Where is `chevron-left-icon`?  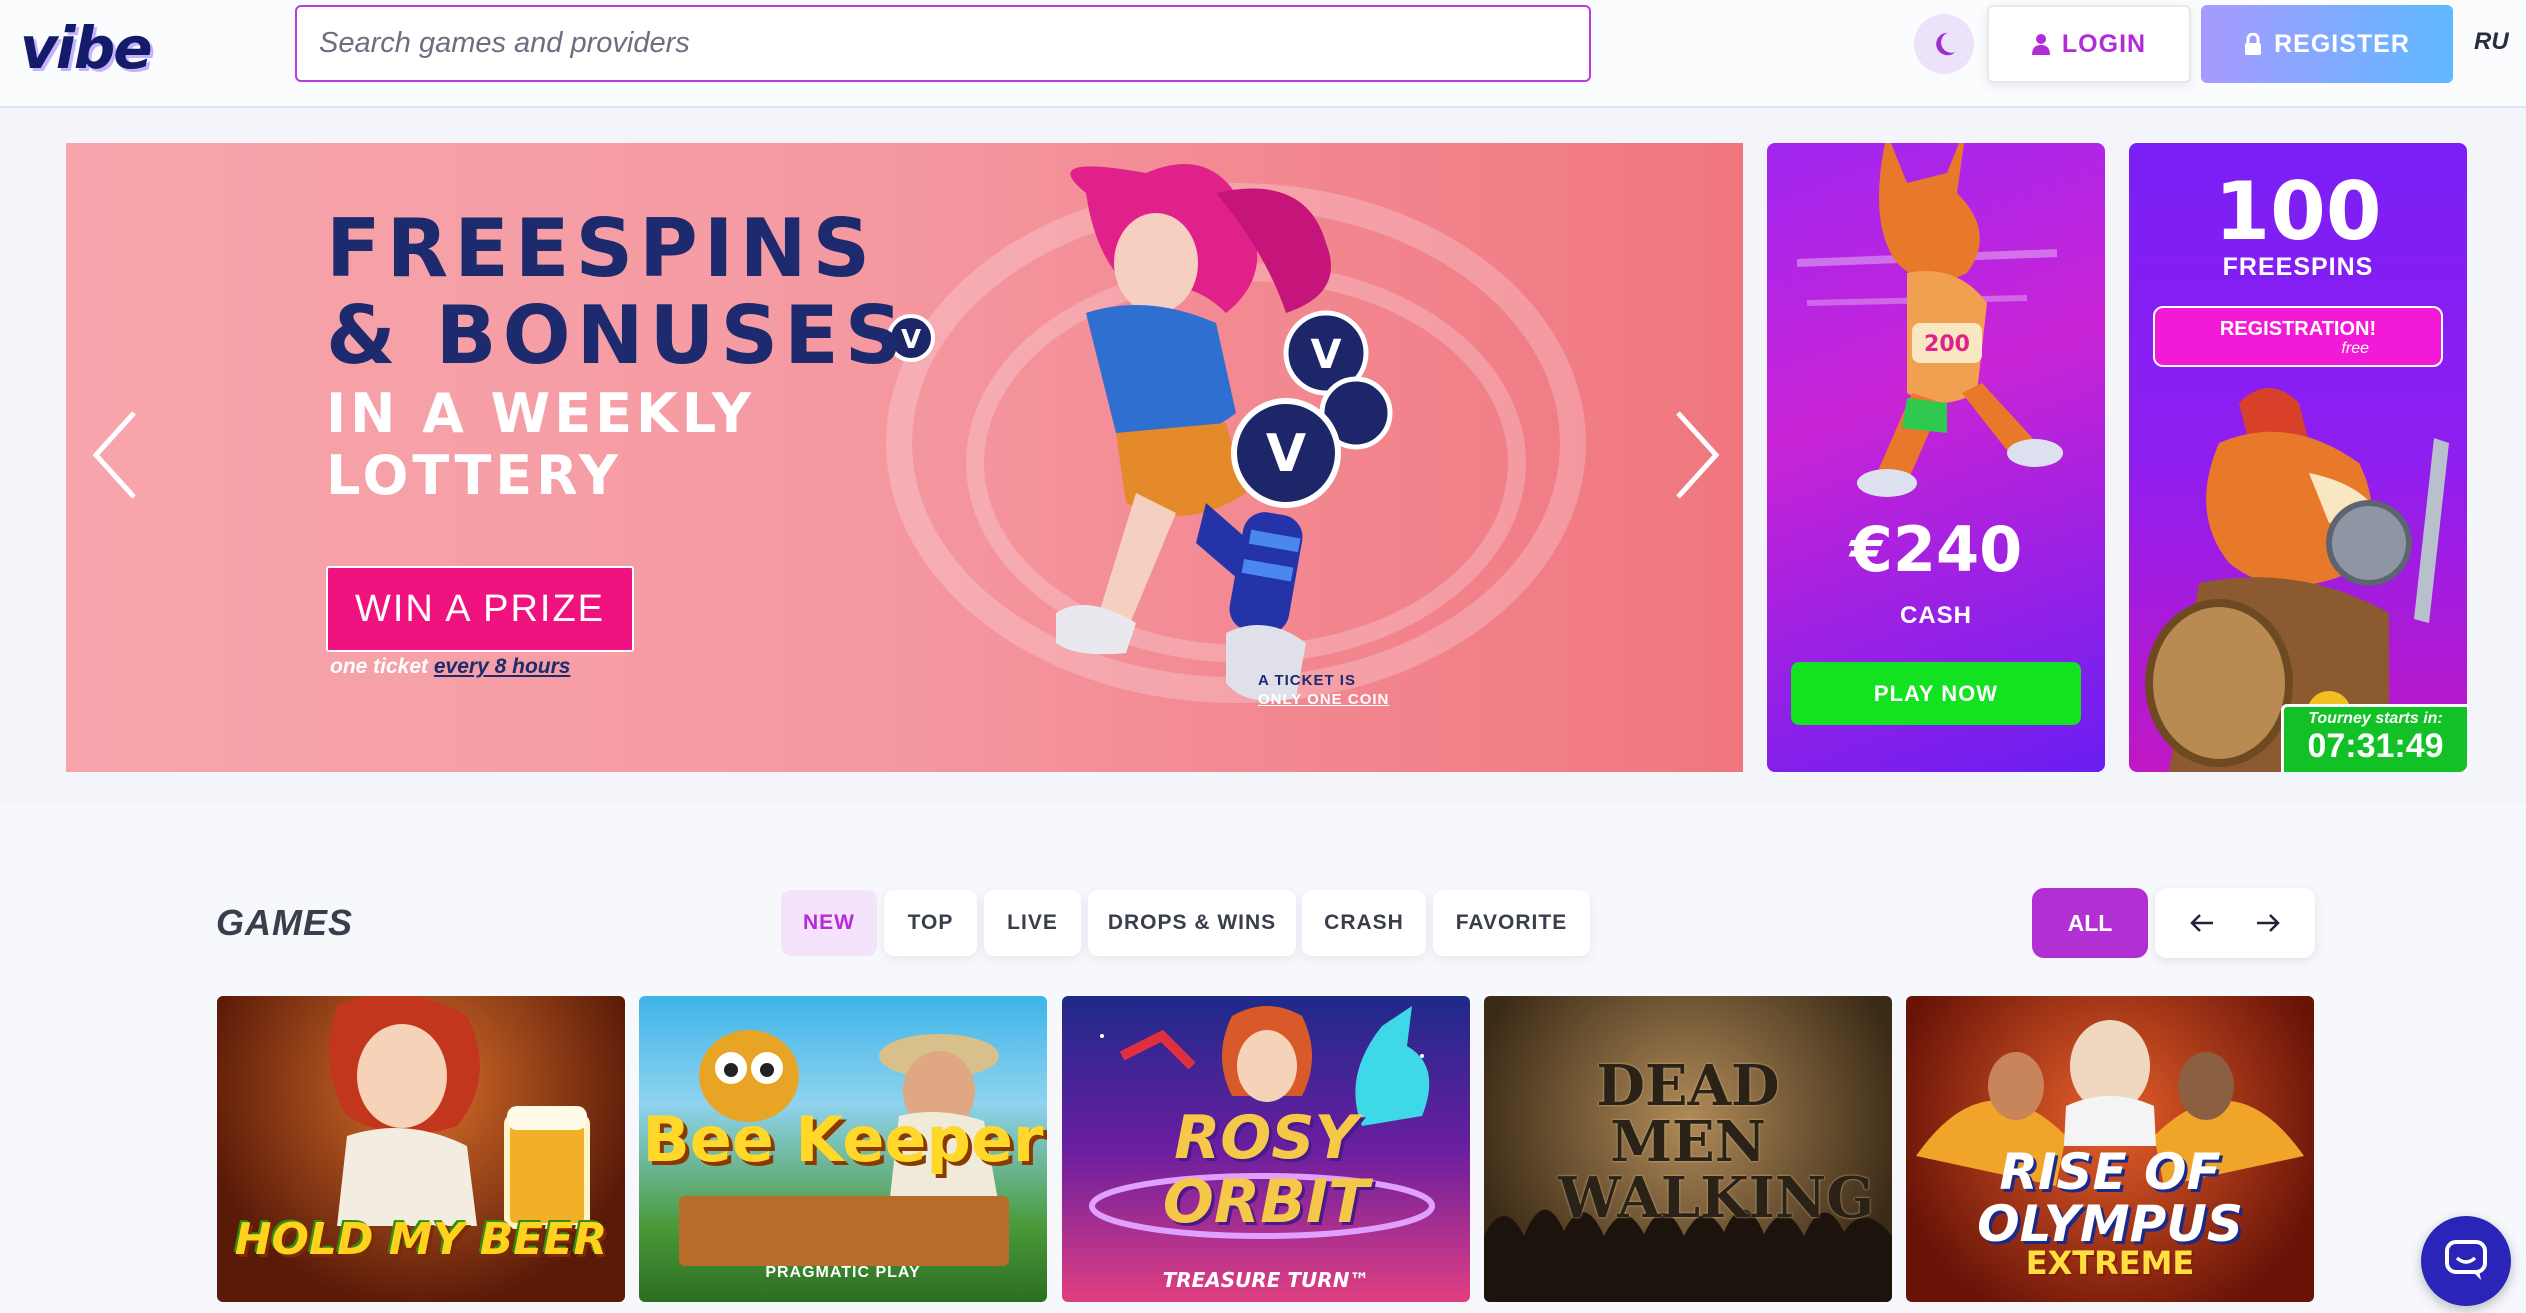 chevron-left-icon is located at coordinates (116, 455).